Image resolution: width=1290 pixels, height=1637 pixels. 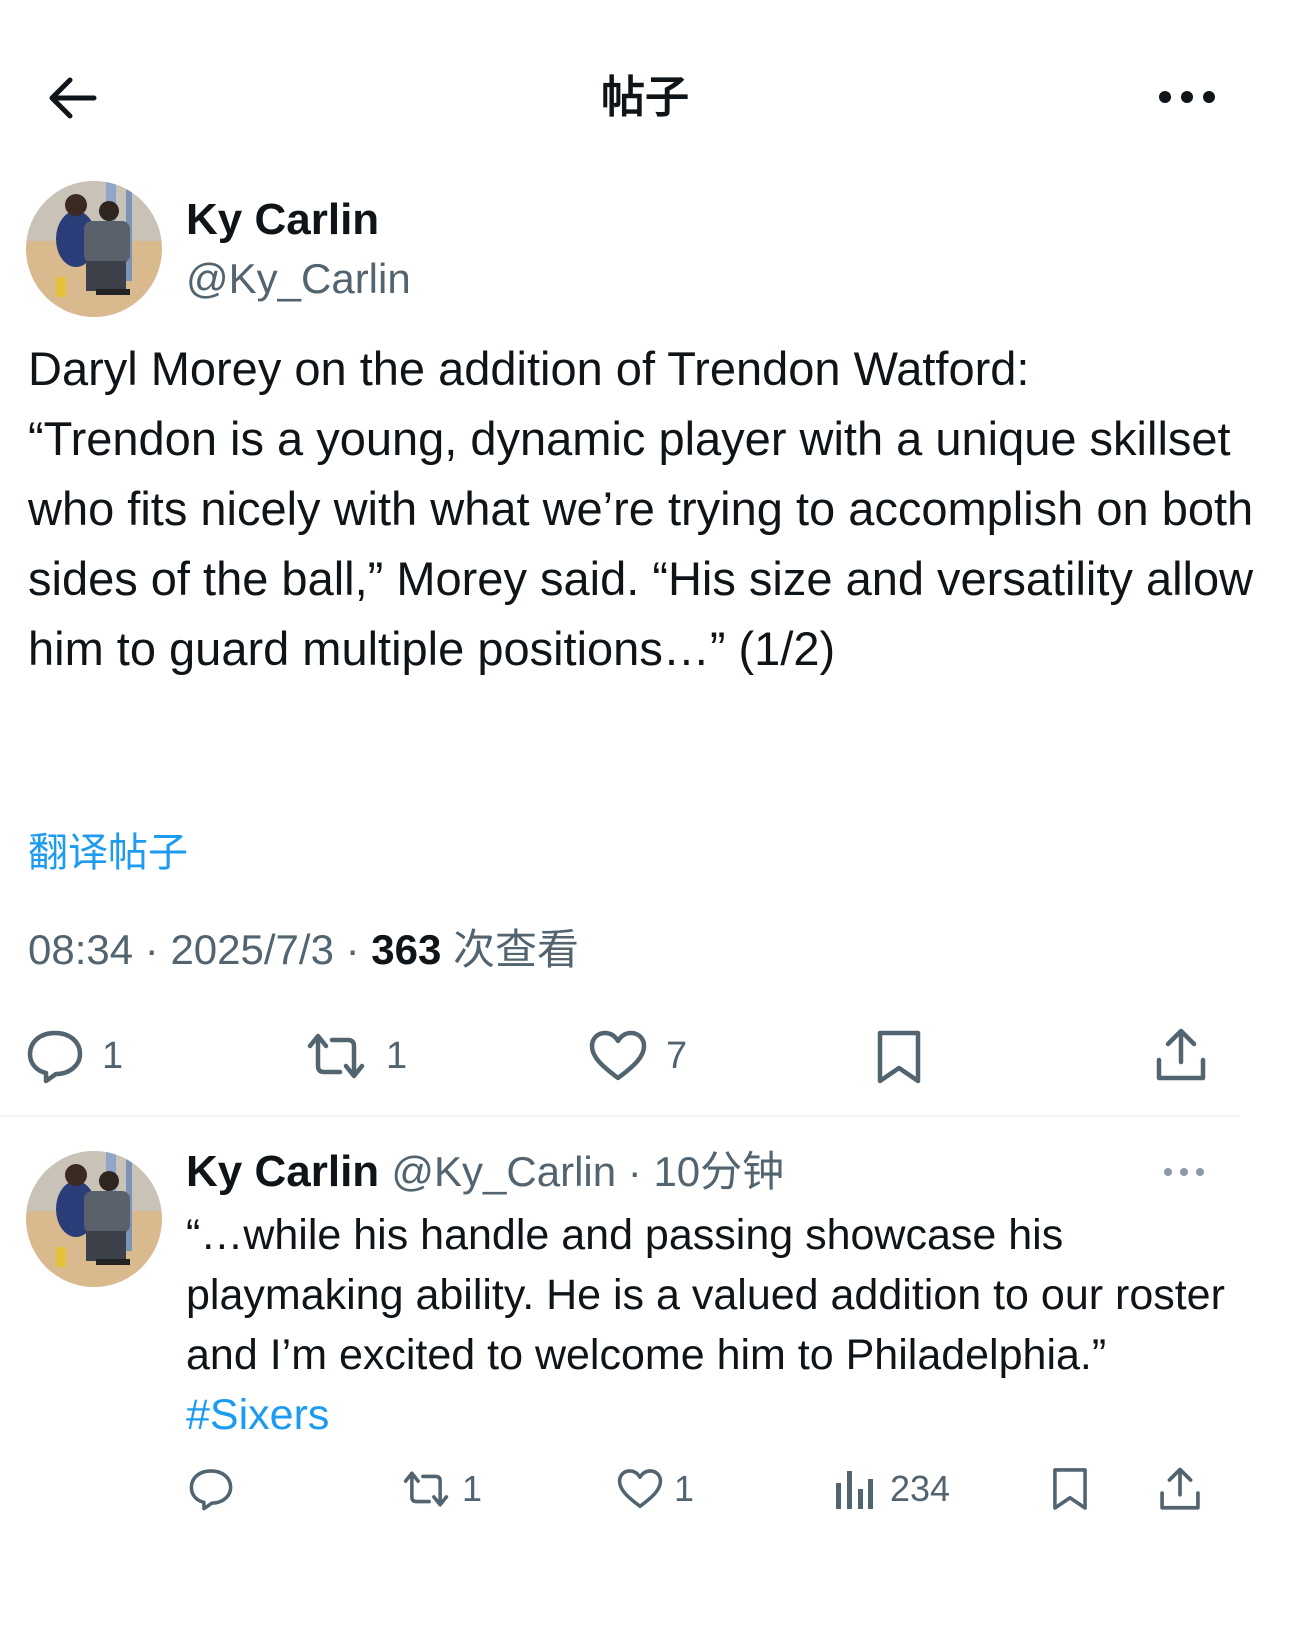 What do you see at coordinates (920, 1488) in the screenshot?
I see `reply-views-count: 234` at bounding box center [920, 1488].